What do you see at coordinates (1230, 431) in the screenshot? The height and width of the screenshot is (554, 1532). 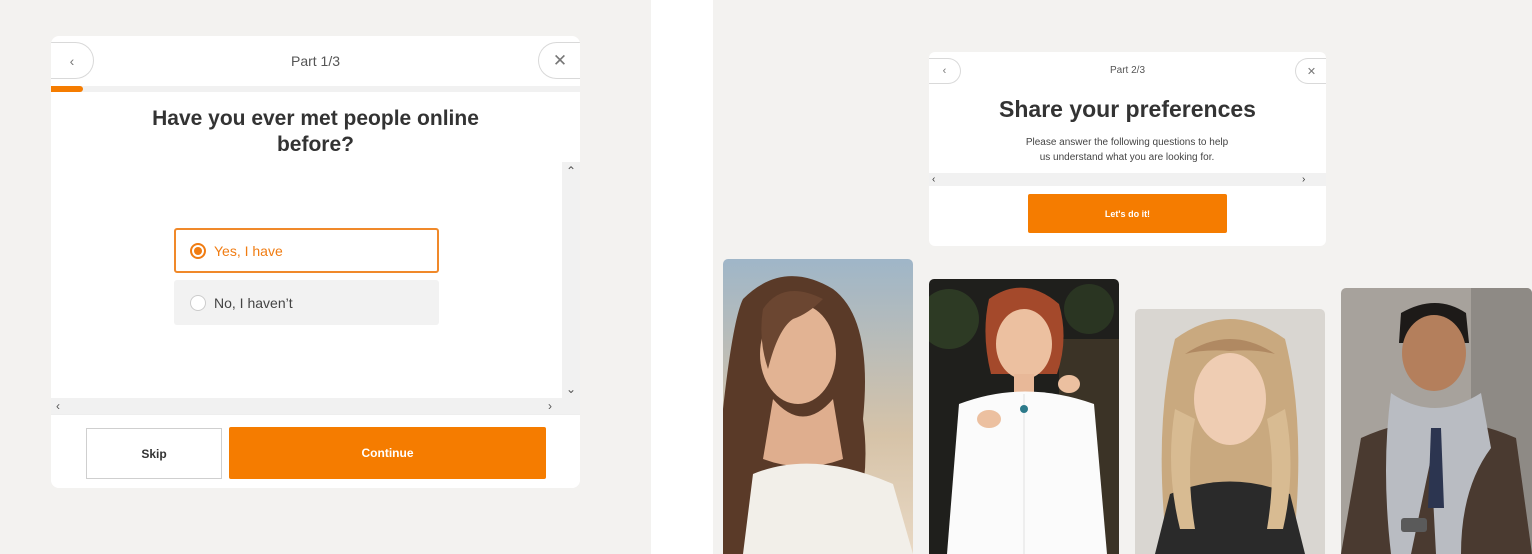 I see `woman-blonde-wavy-hair-photo` at bounding box center [1230, 431].